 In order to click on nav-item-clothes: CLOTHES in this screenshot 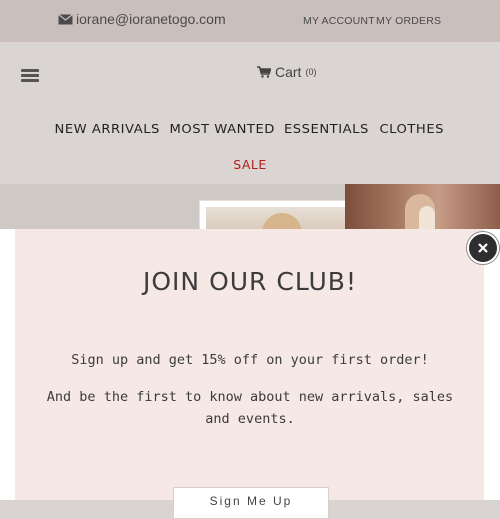, I will do `click(412, 128)`.